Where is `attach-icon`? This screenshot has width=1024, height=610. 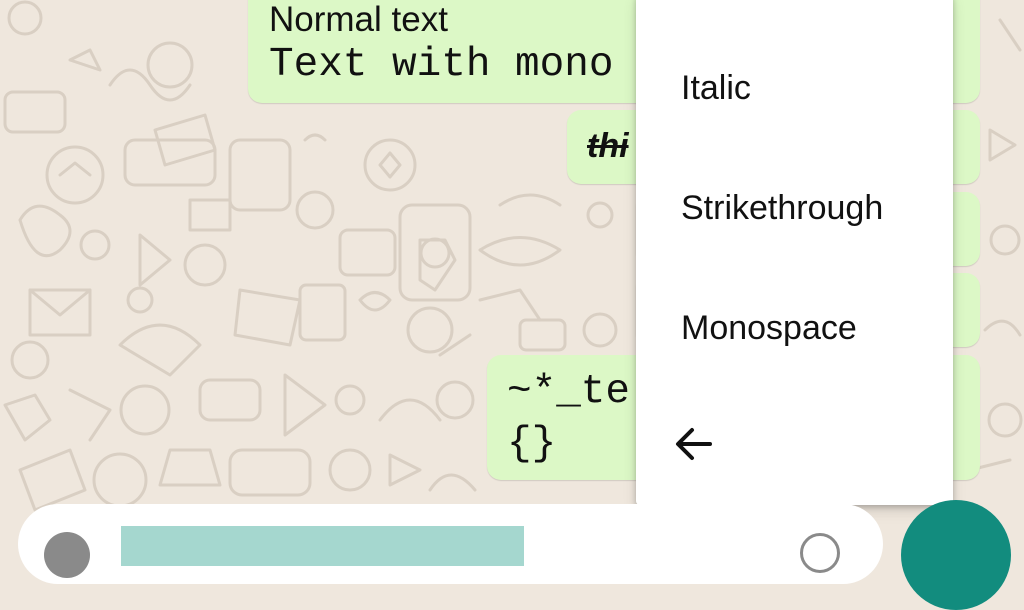 attach-icon is located at coordinates (820, 553).